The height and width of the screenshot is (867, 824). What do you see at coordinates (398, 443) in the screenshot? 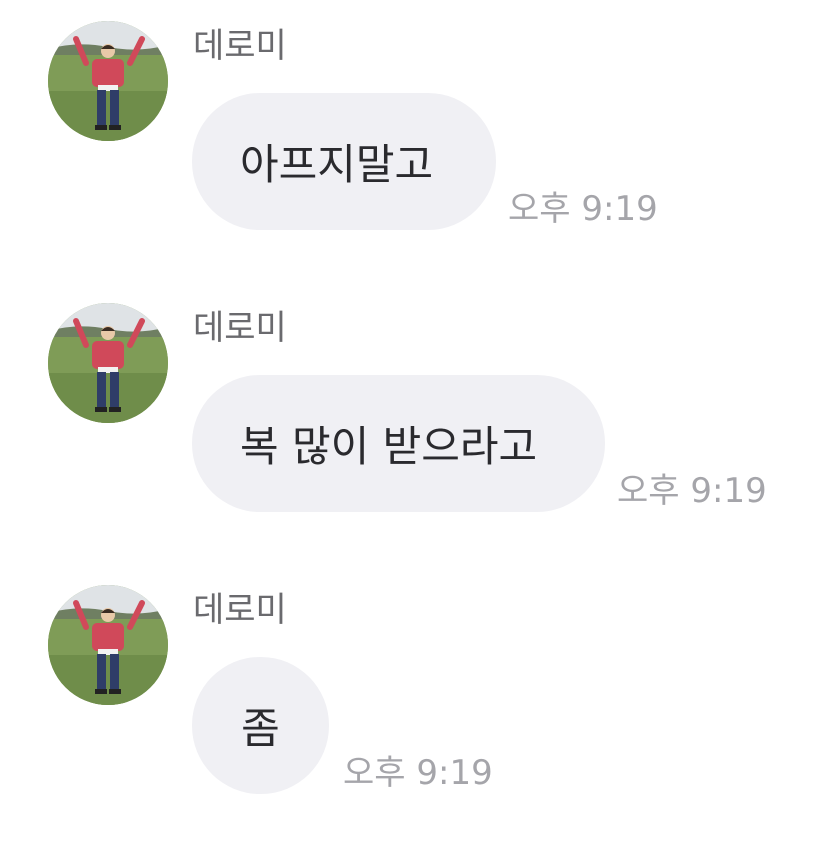
I see `message-bubble: 복 많이 받으라고` at bounding box center [398, 443].